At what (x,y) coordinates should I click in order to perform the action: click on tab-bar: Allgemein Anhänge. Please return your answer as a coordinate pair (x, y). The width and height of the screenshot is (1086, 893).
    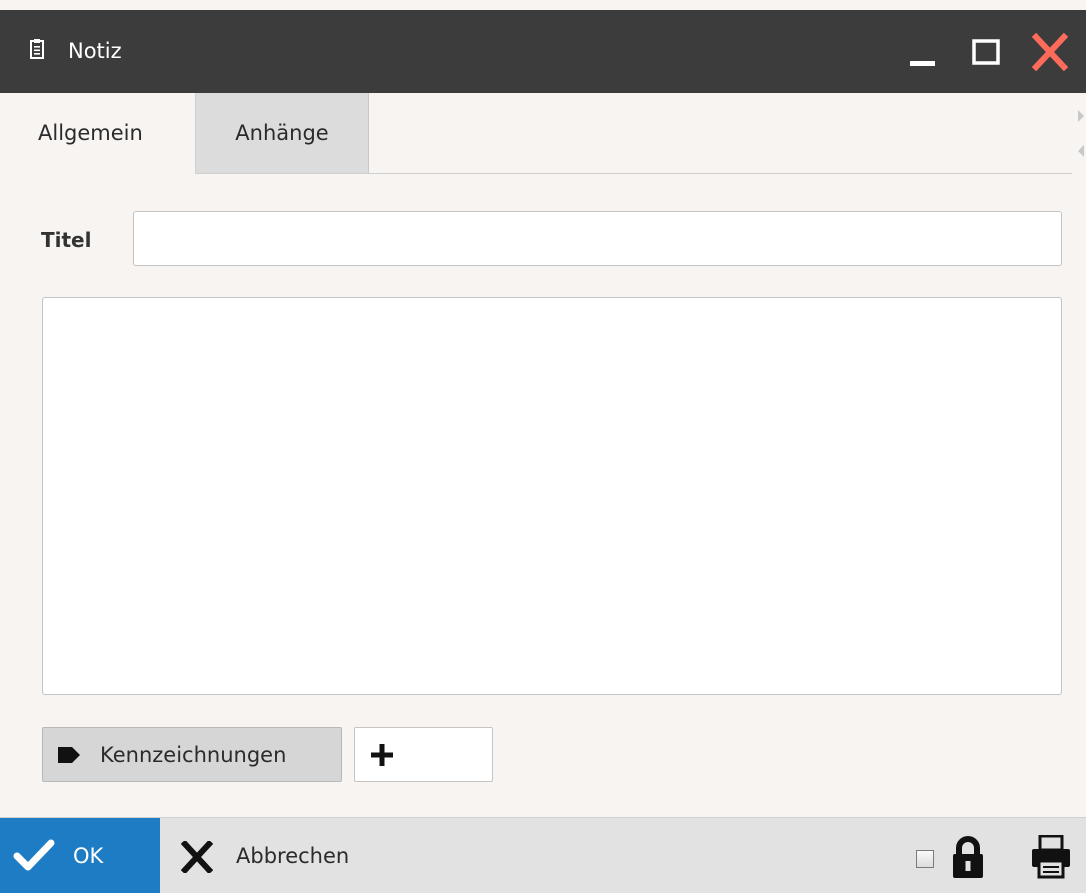
    Looking at the image, I should click on (536, 133).